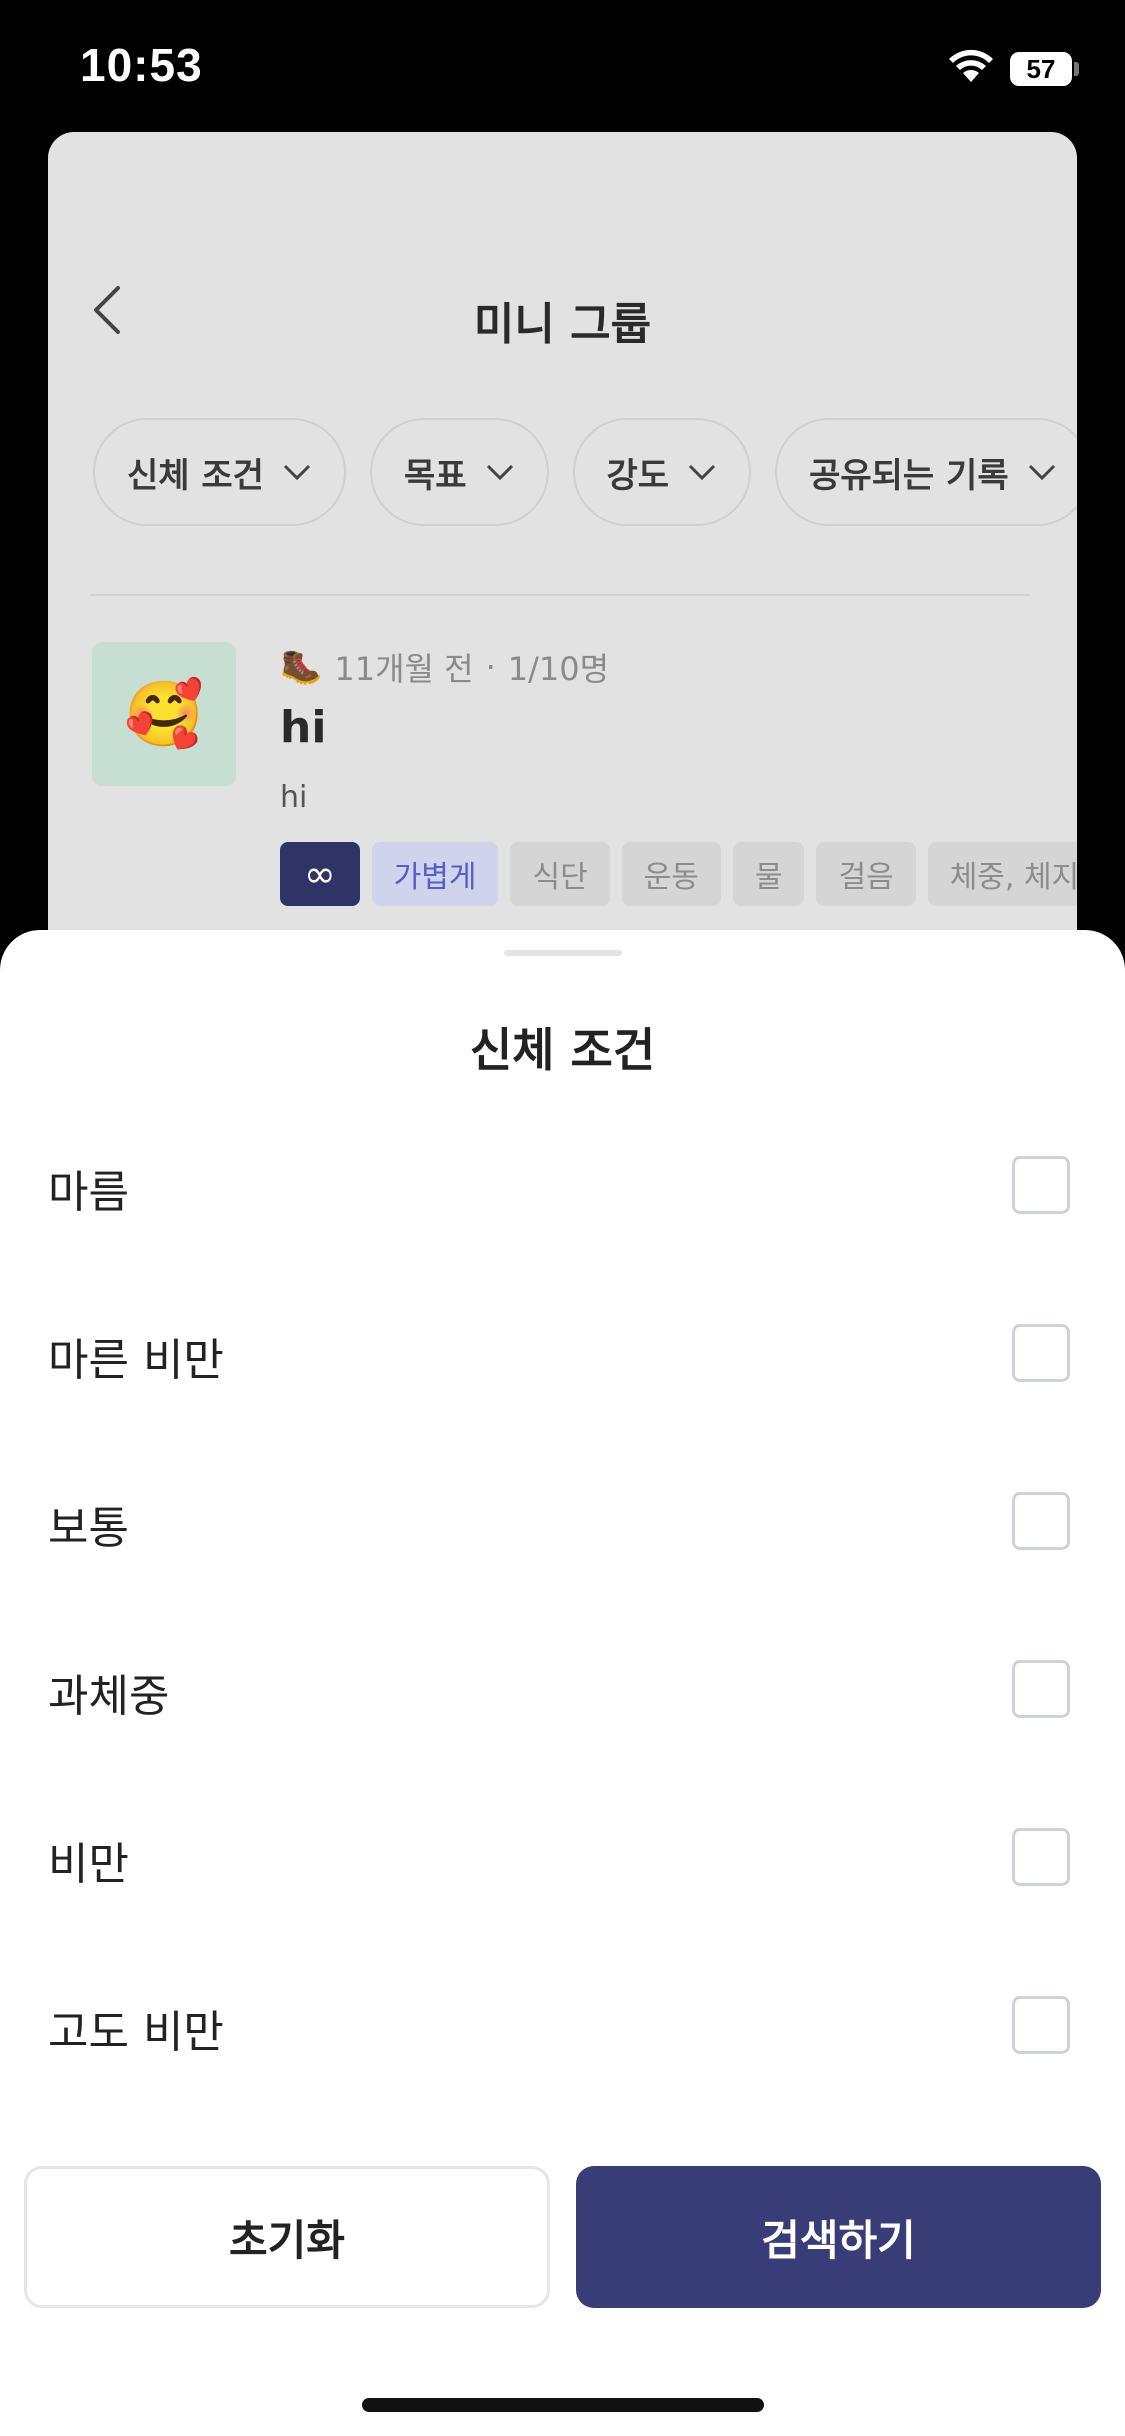 The width and height of the screenshot is (1125, 2436). Describe the element at coordinates (435, 874) in the screenshot. I see `tag-light: 가볍게` at that location.